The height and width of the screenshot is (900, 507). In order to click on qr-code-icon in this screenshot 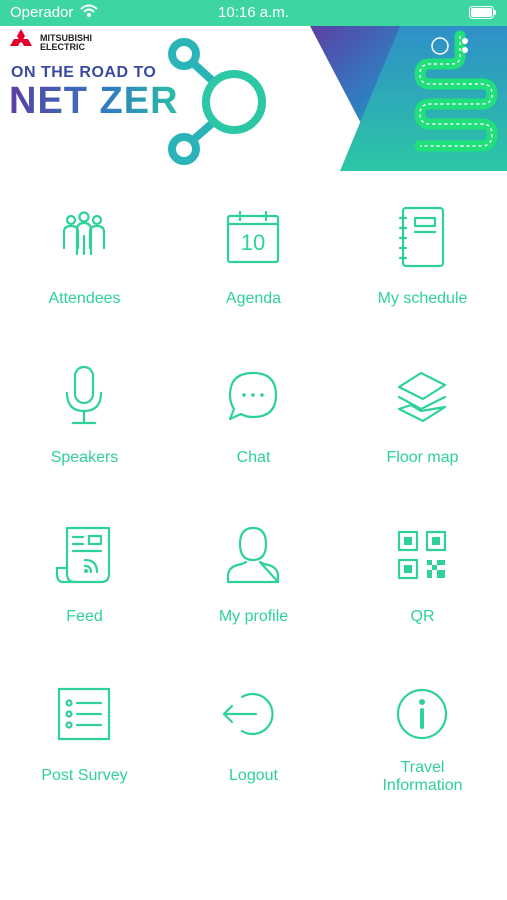, I will do `click(422, 555)`.